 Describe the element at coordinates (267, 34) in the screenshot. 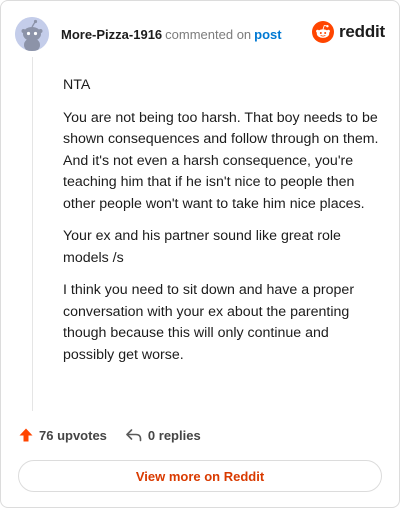

I see `post-link: post` at that location.